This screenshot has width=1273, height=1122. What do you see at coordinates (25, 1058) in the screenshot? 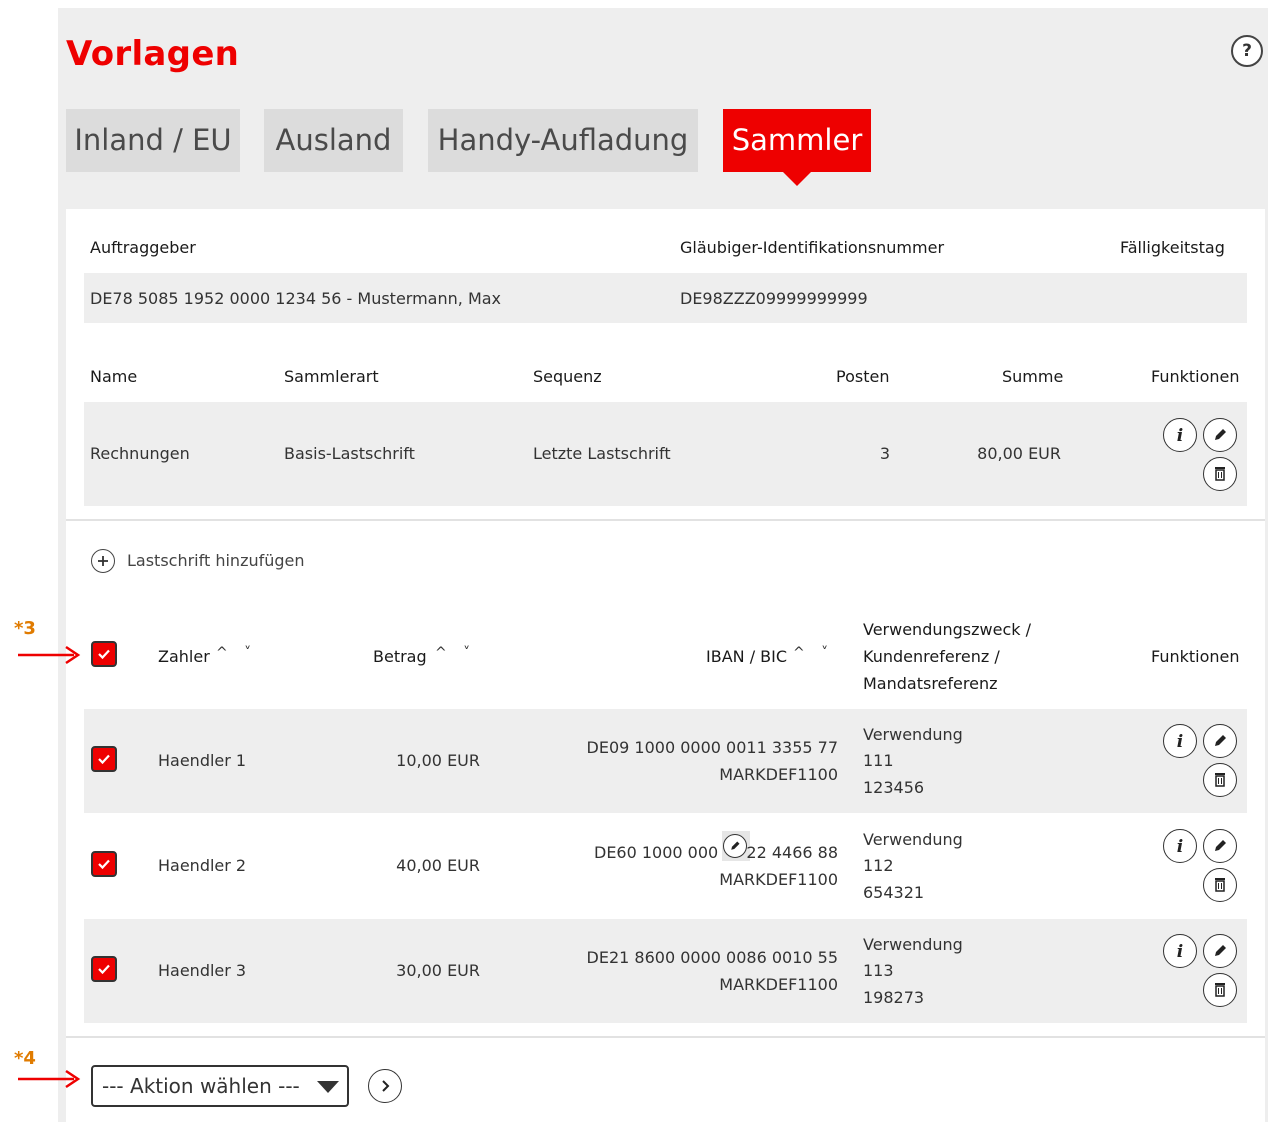
I see `annotation-4: *4` at bounding box center [25, 1058].